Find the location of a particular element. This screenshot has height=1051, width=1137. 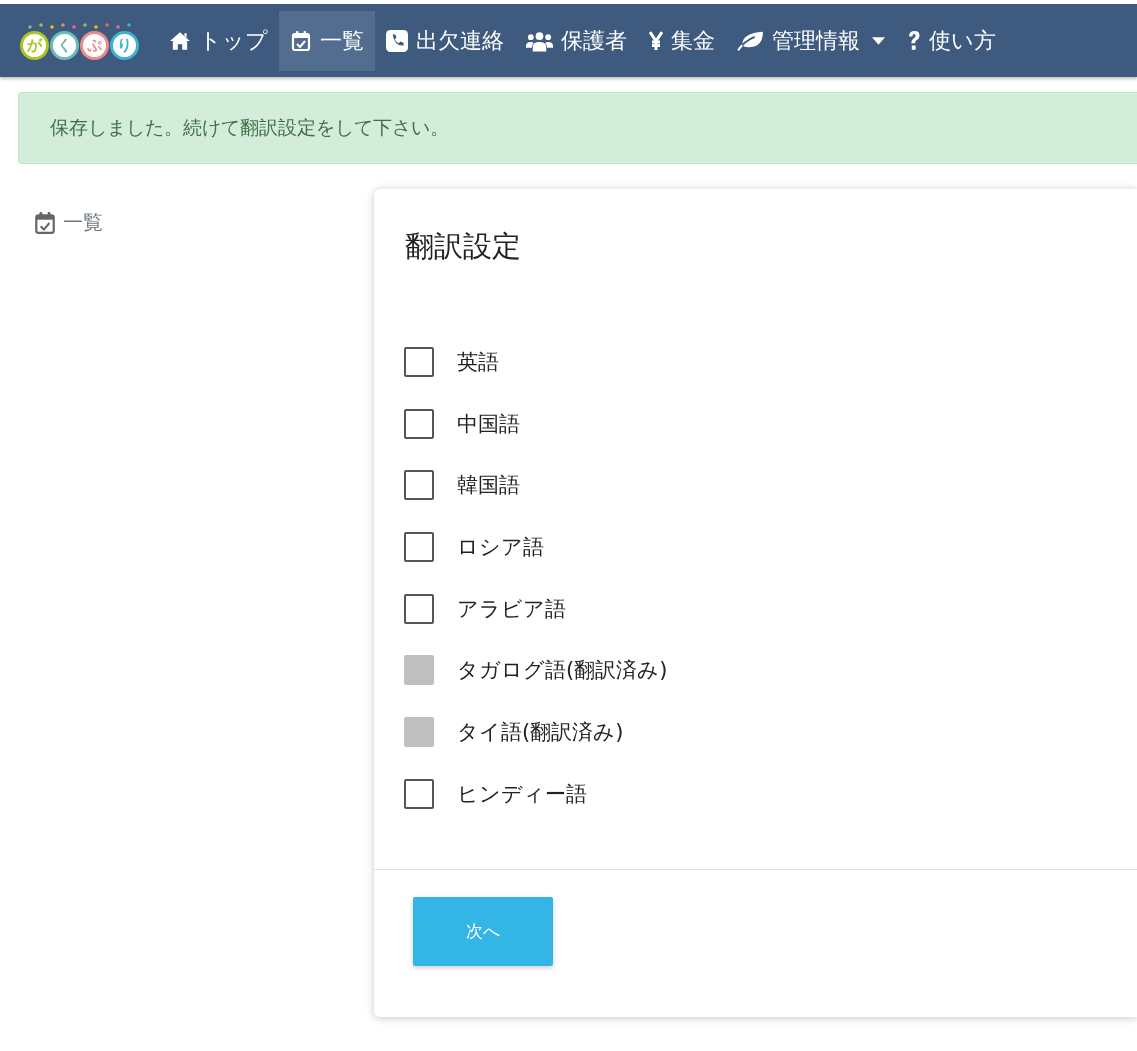

question-icon is located at coordinates (914, 40).